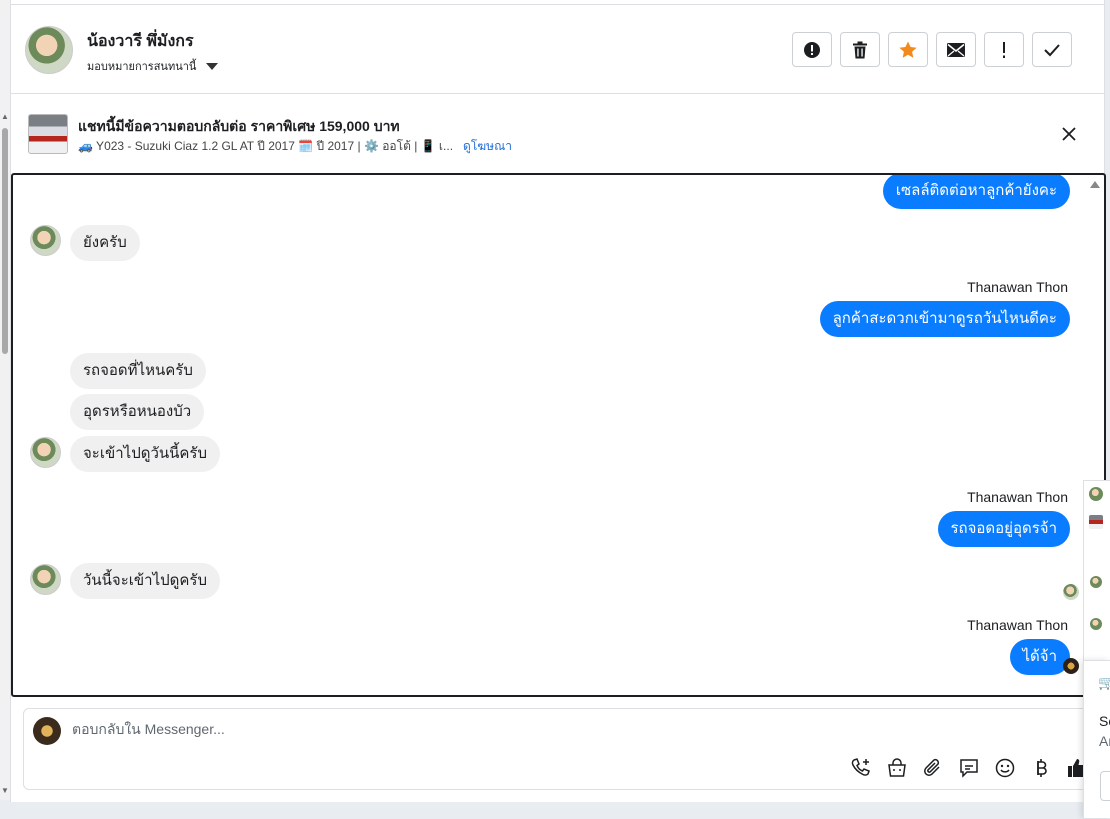  Describe the element at coordinates (944, 319) in the screenshot. I see `message-outgoing: ลูกค้าสะดวกเข้ามาดูรถวันไหนดีคะ` at that location.